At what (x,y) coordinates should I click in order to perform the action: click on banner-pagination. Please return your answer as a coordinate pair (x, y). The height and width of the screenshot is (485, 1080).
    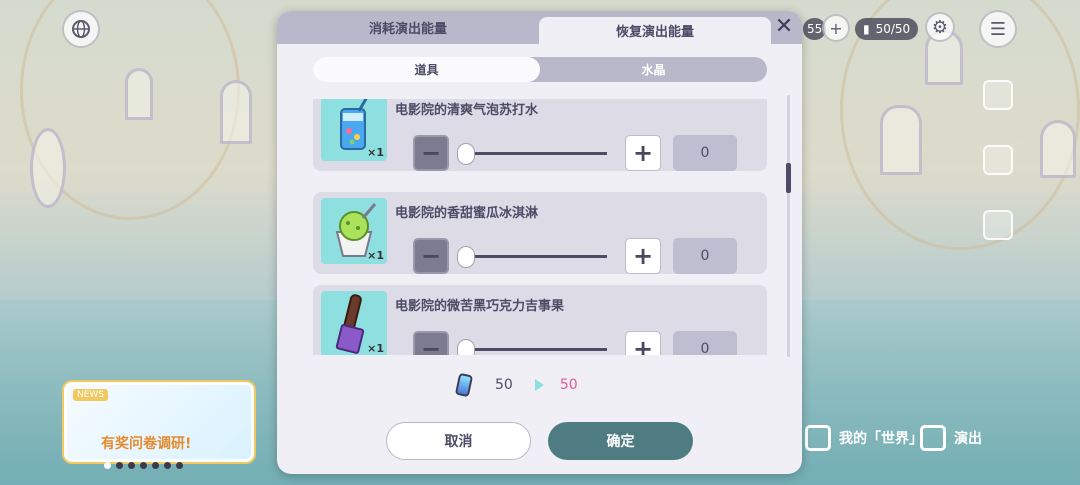
    Looking at the image, I should click on (143, 465).